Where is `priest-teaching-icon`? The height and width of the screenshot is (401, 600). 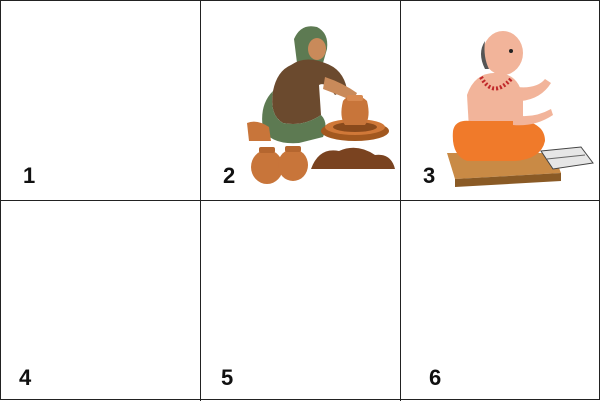 priest-teaching-icon is located at coordinates (520, 109).